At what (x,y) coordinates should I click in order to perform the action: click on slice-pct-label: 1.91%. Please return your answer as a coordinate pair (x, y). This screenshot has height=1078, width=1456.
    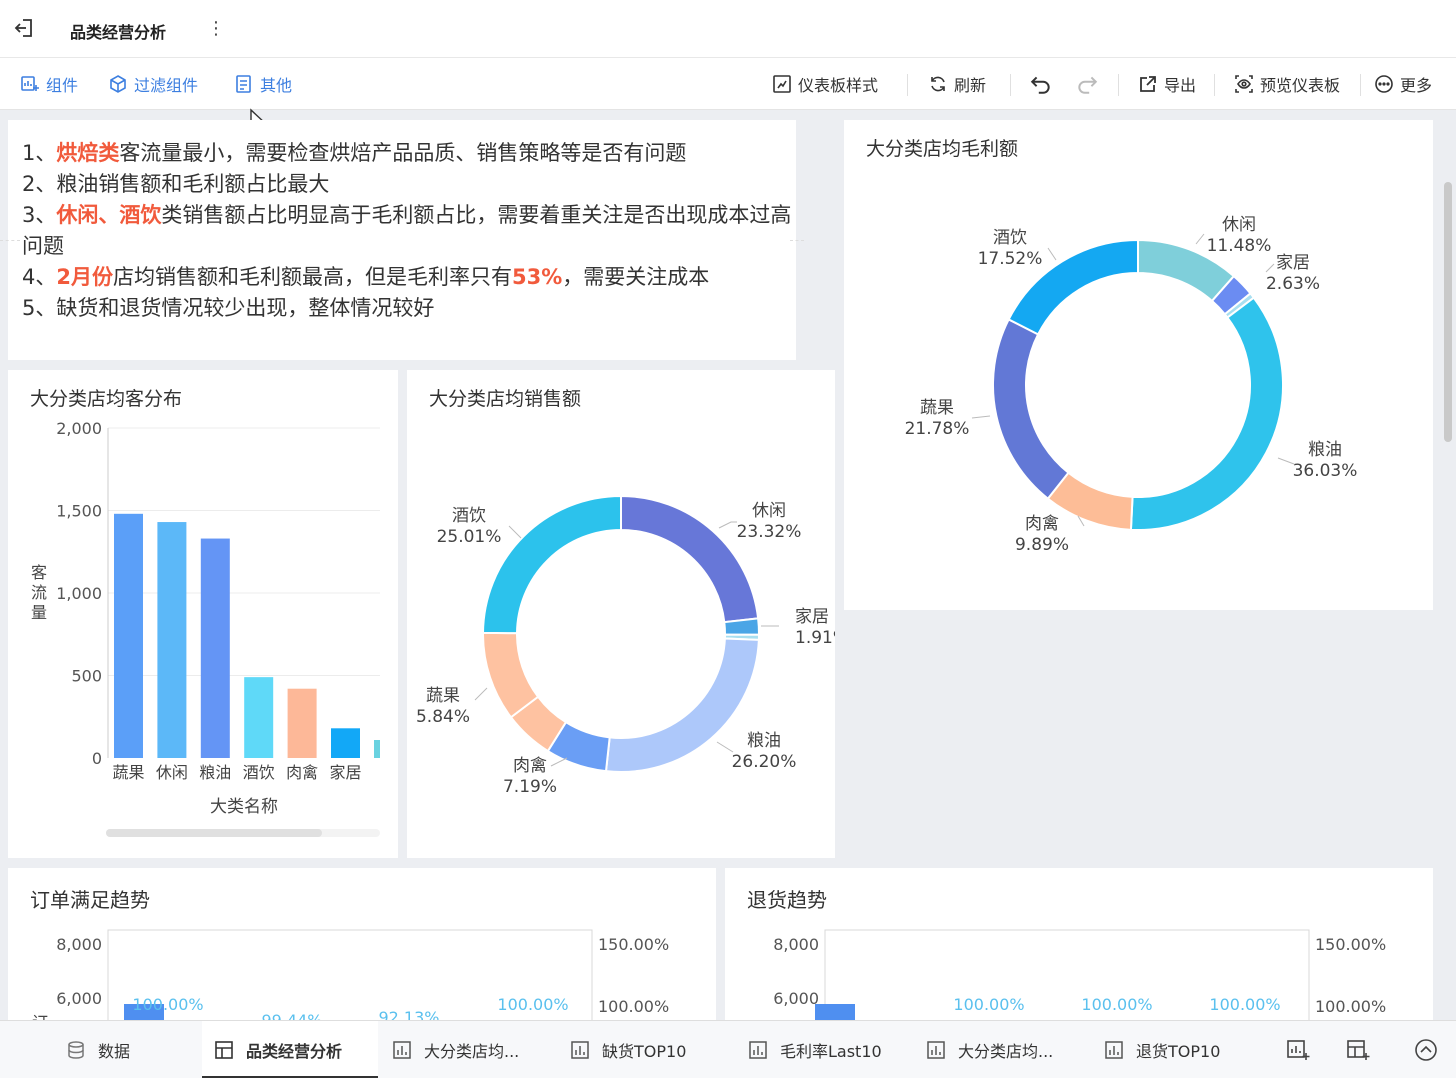
    Looking at the image, I should click on (815, 638).